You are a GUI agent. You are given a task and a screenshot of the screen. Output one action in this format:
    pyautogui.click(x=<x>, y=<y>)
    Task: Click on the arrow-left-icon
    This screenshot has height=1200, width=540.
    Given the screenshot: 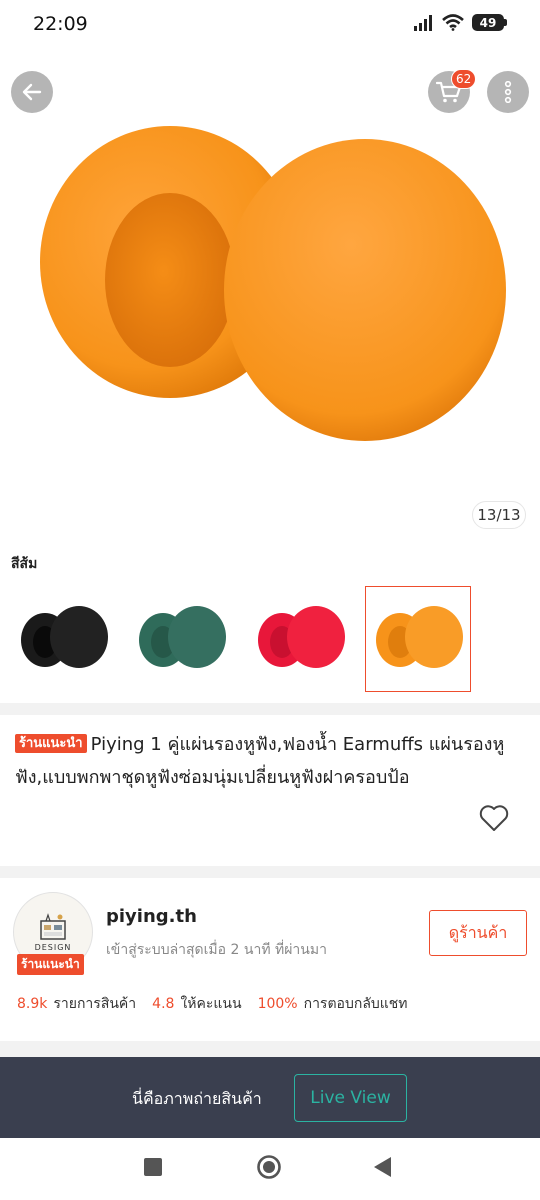 What is the action you would take?
    pyautogui.click(x=32, y=92)
    